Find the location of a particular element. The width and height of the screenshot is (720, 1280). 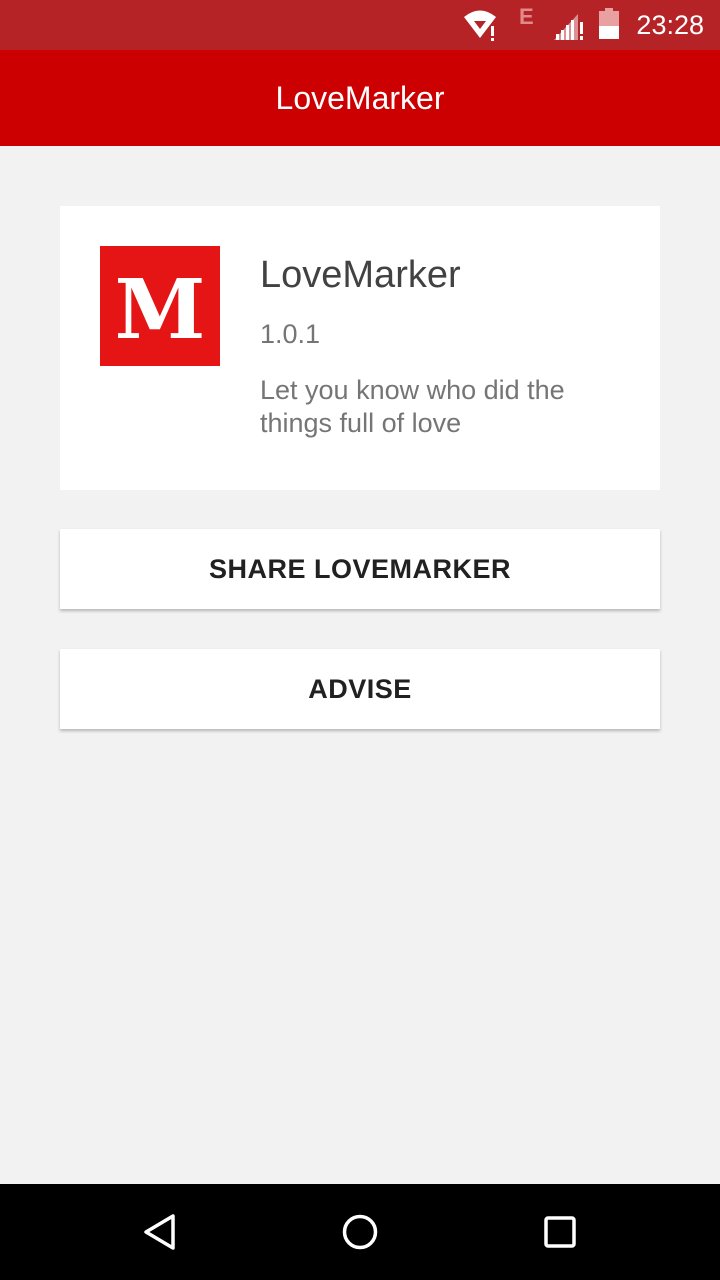

app-version: 1.0.1 is located at coordinates (290, 334).